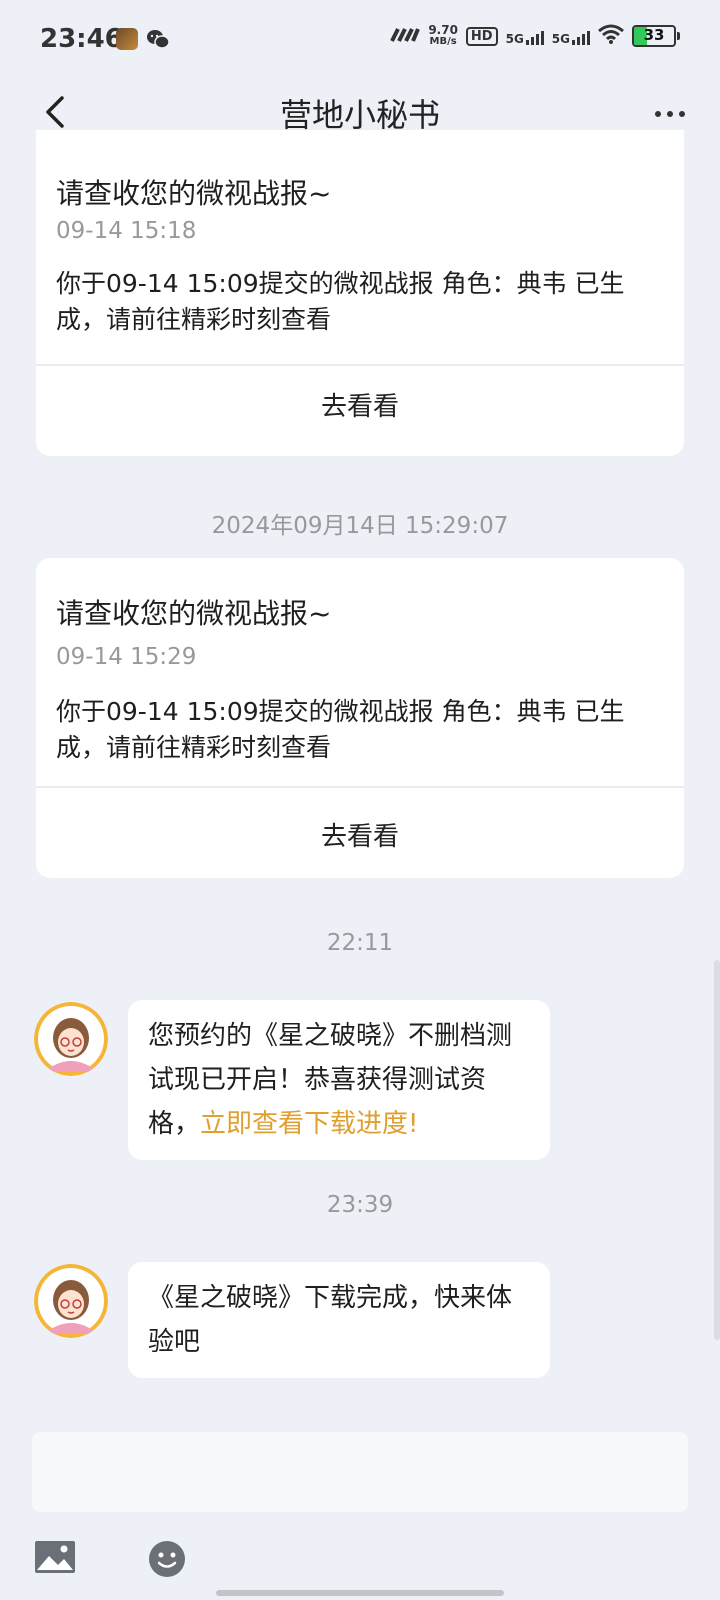 This screenshot has width=720, height=1600. What do you see at coordinates (360, 526) in the screenshot?
I see `timestamp: 2024年09月14日 15:29:07` at bounding box center [360, 526].